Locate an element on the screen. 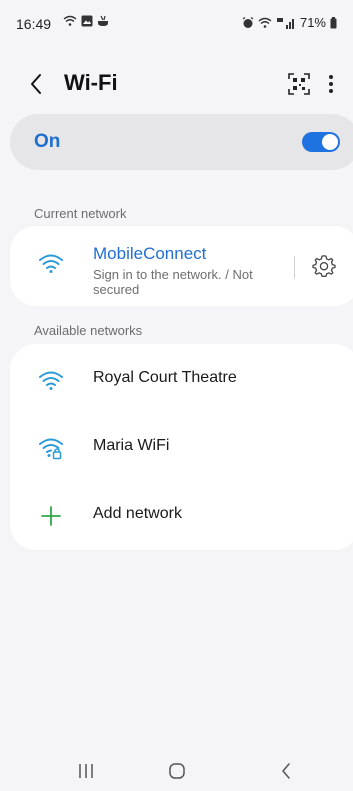 This screenshot has height=791, width=353. recent-apps-button is located at coordinates (86, 771).